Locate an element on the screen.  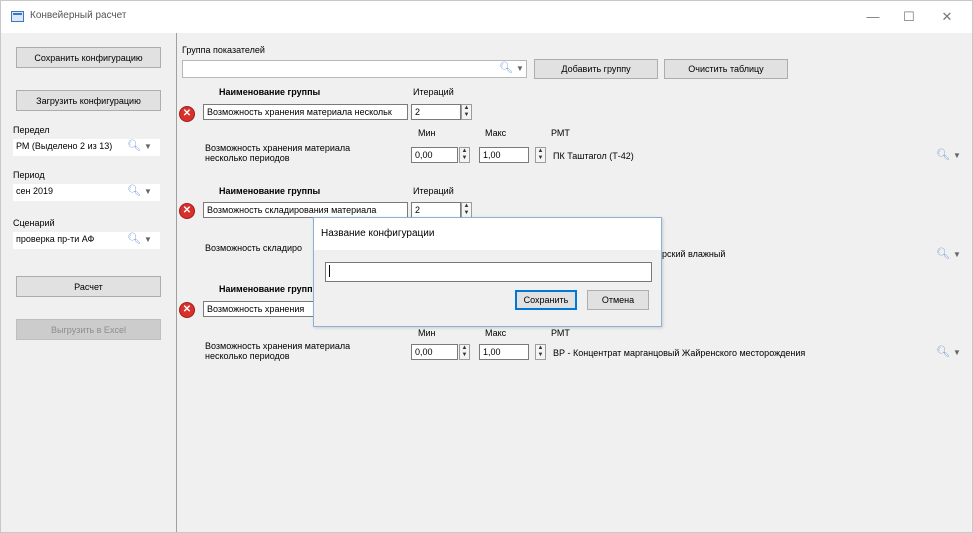
scenario-search-icon: 🔍︎ ▼ is located at coordinates (139, 238).